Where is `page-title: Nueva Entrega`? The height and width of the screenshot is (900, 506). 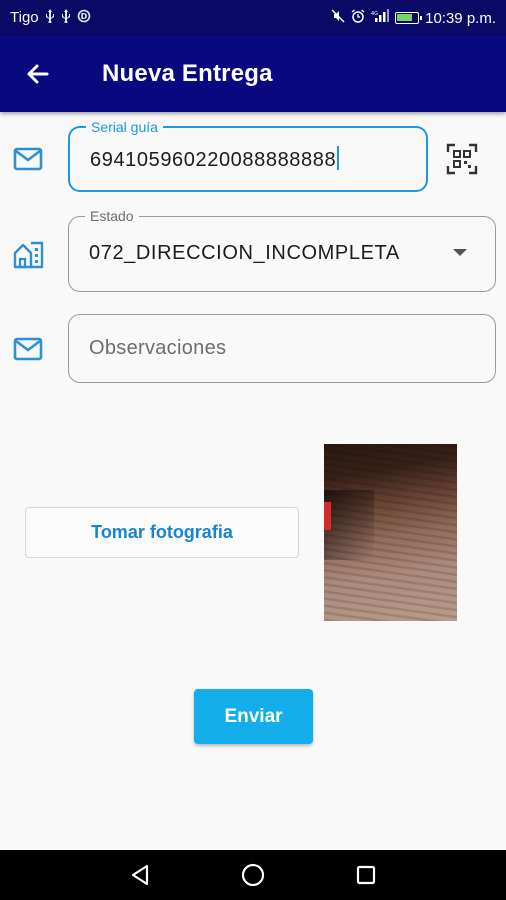
page-title: Nueva Entrega is located at coordinates (187, 73).